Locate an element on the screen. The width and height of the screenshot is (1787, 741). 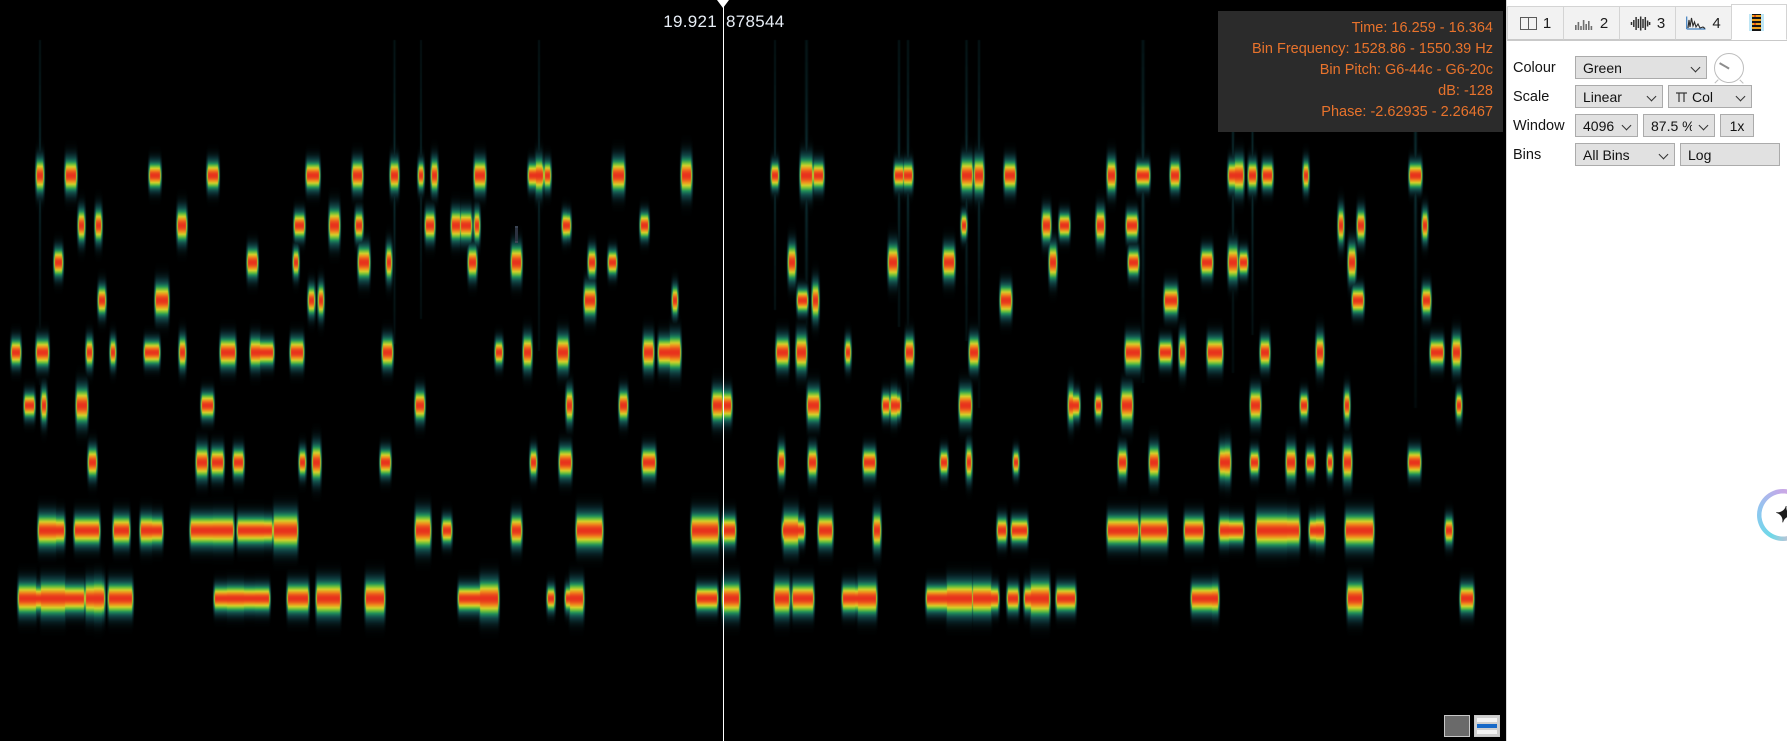
bins-value: All Bins is located at coordinates (1606, 154).